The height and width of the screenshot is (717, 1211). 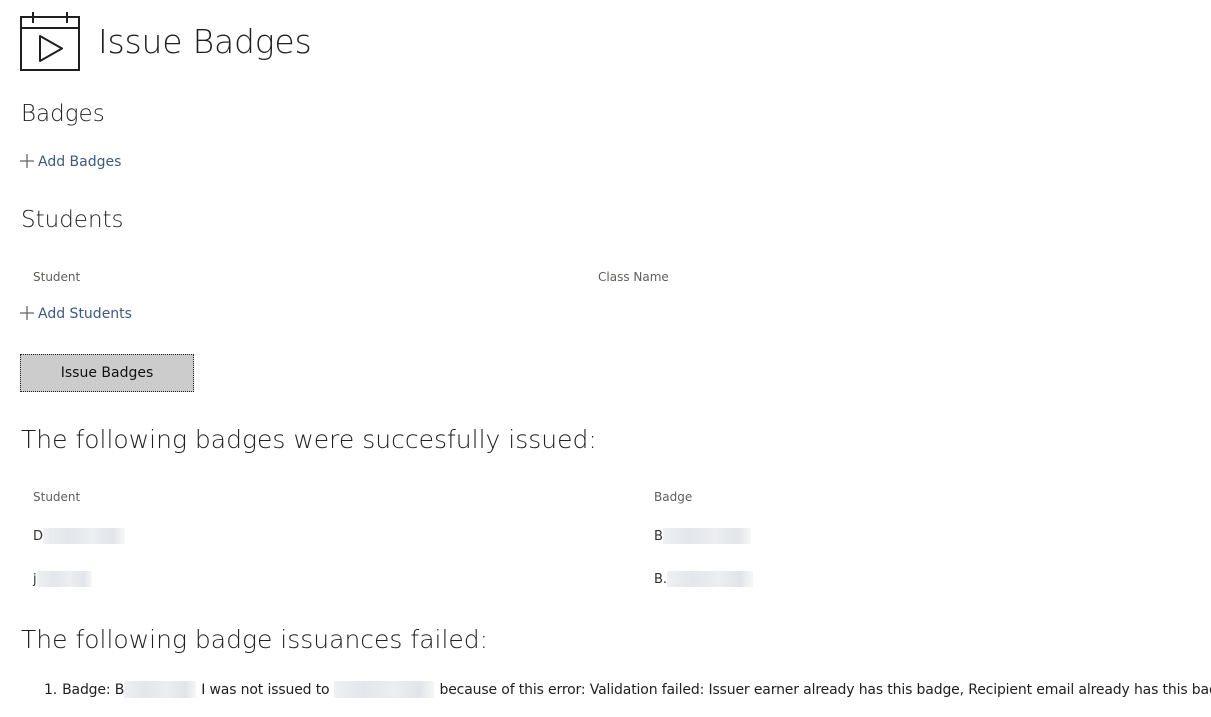 I want to click on students-column-student: Student, so click(x=56, y=277).